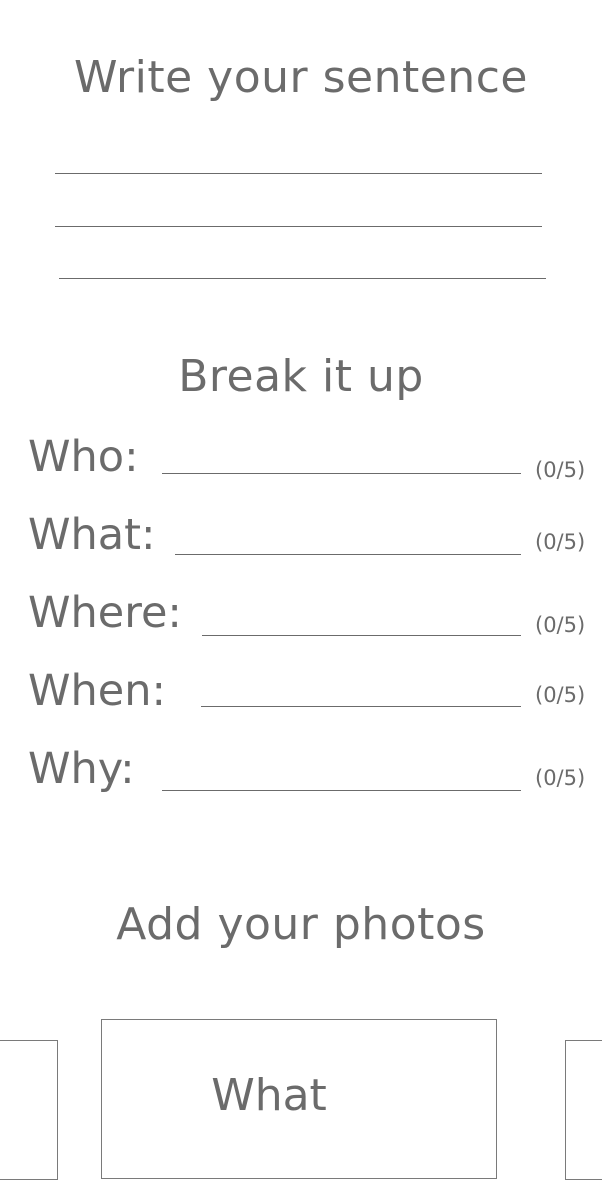  Describe the element at coordinates (81, 769) in the screenshot. I see `why-label: Why:` at that location.